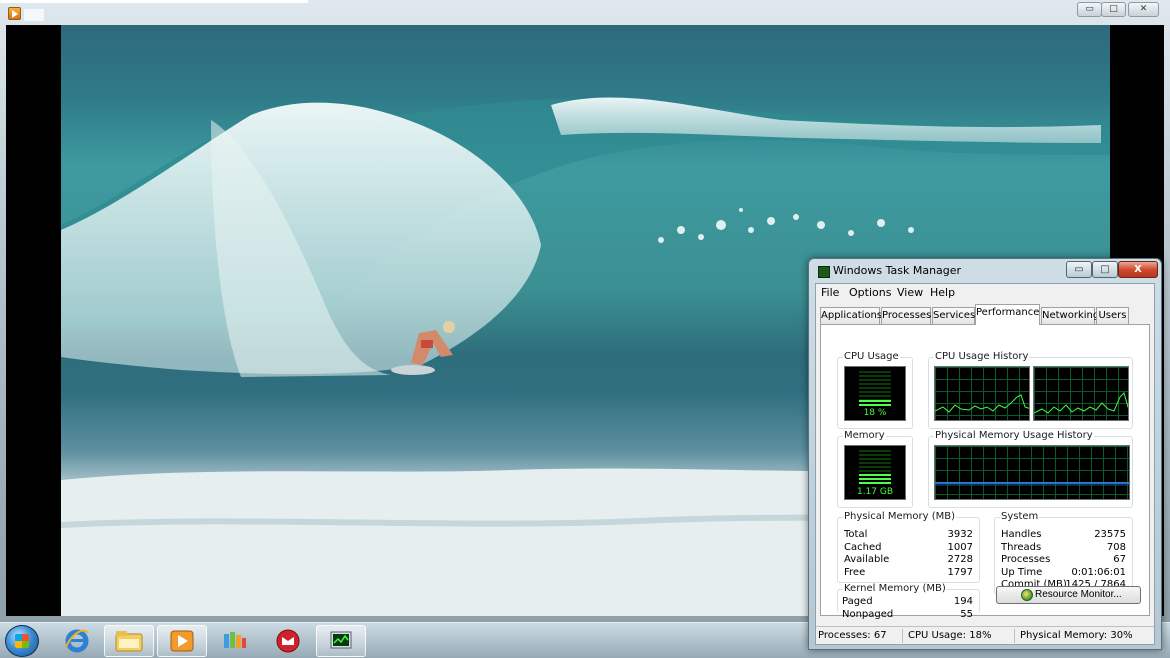 This screenshot has width=1170, height=658. Describe the element at coordinates (1063, 560) in the screenshot. I see `stat-row-processes: Processes 67` at that location.